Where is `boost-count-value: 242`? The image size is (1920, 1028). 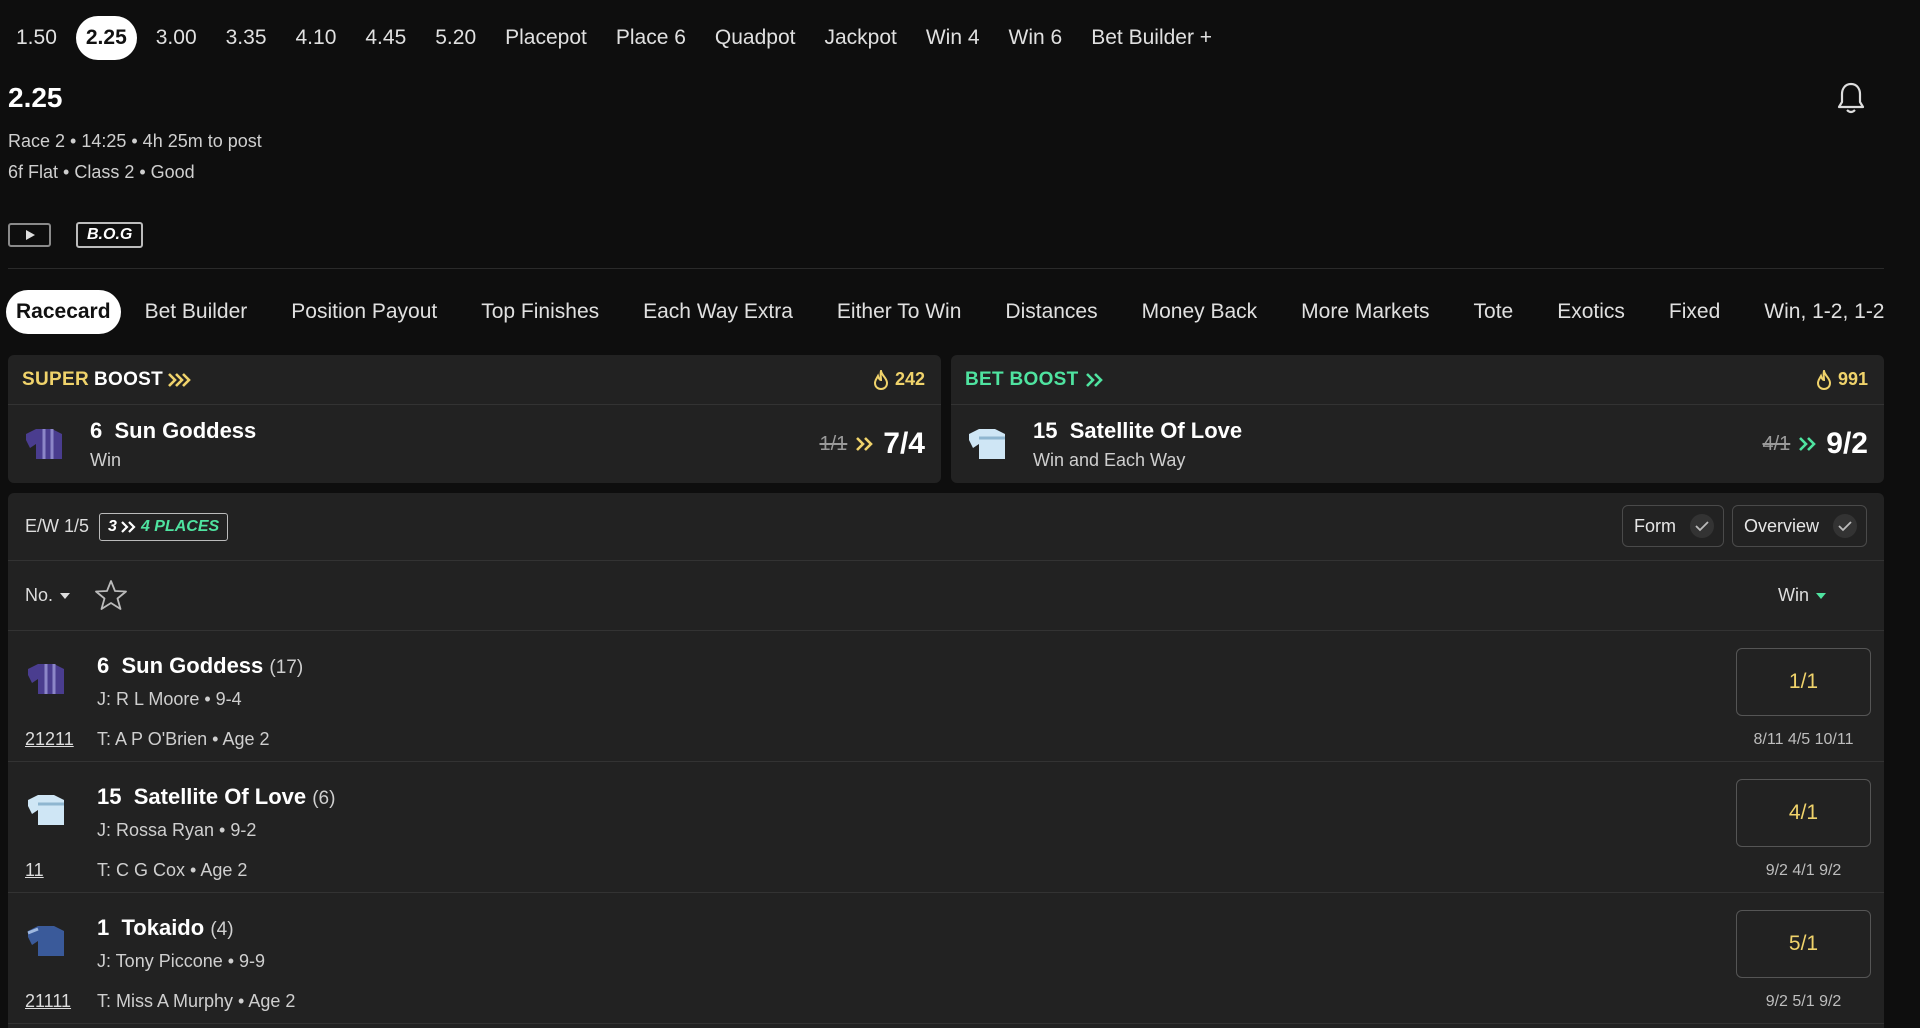 boost-count-value: 242 is located at coordinates (909, 379).